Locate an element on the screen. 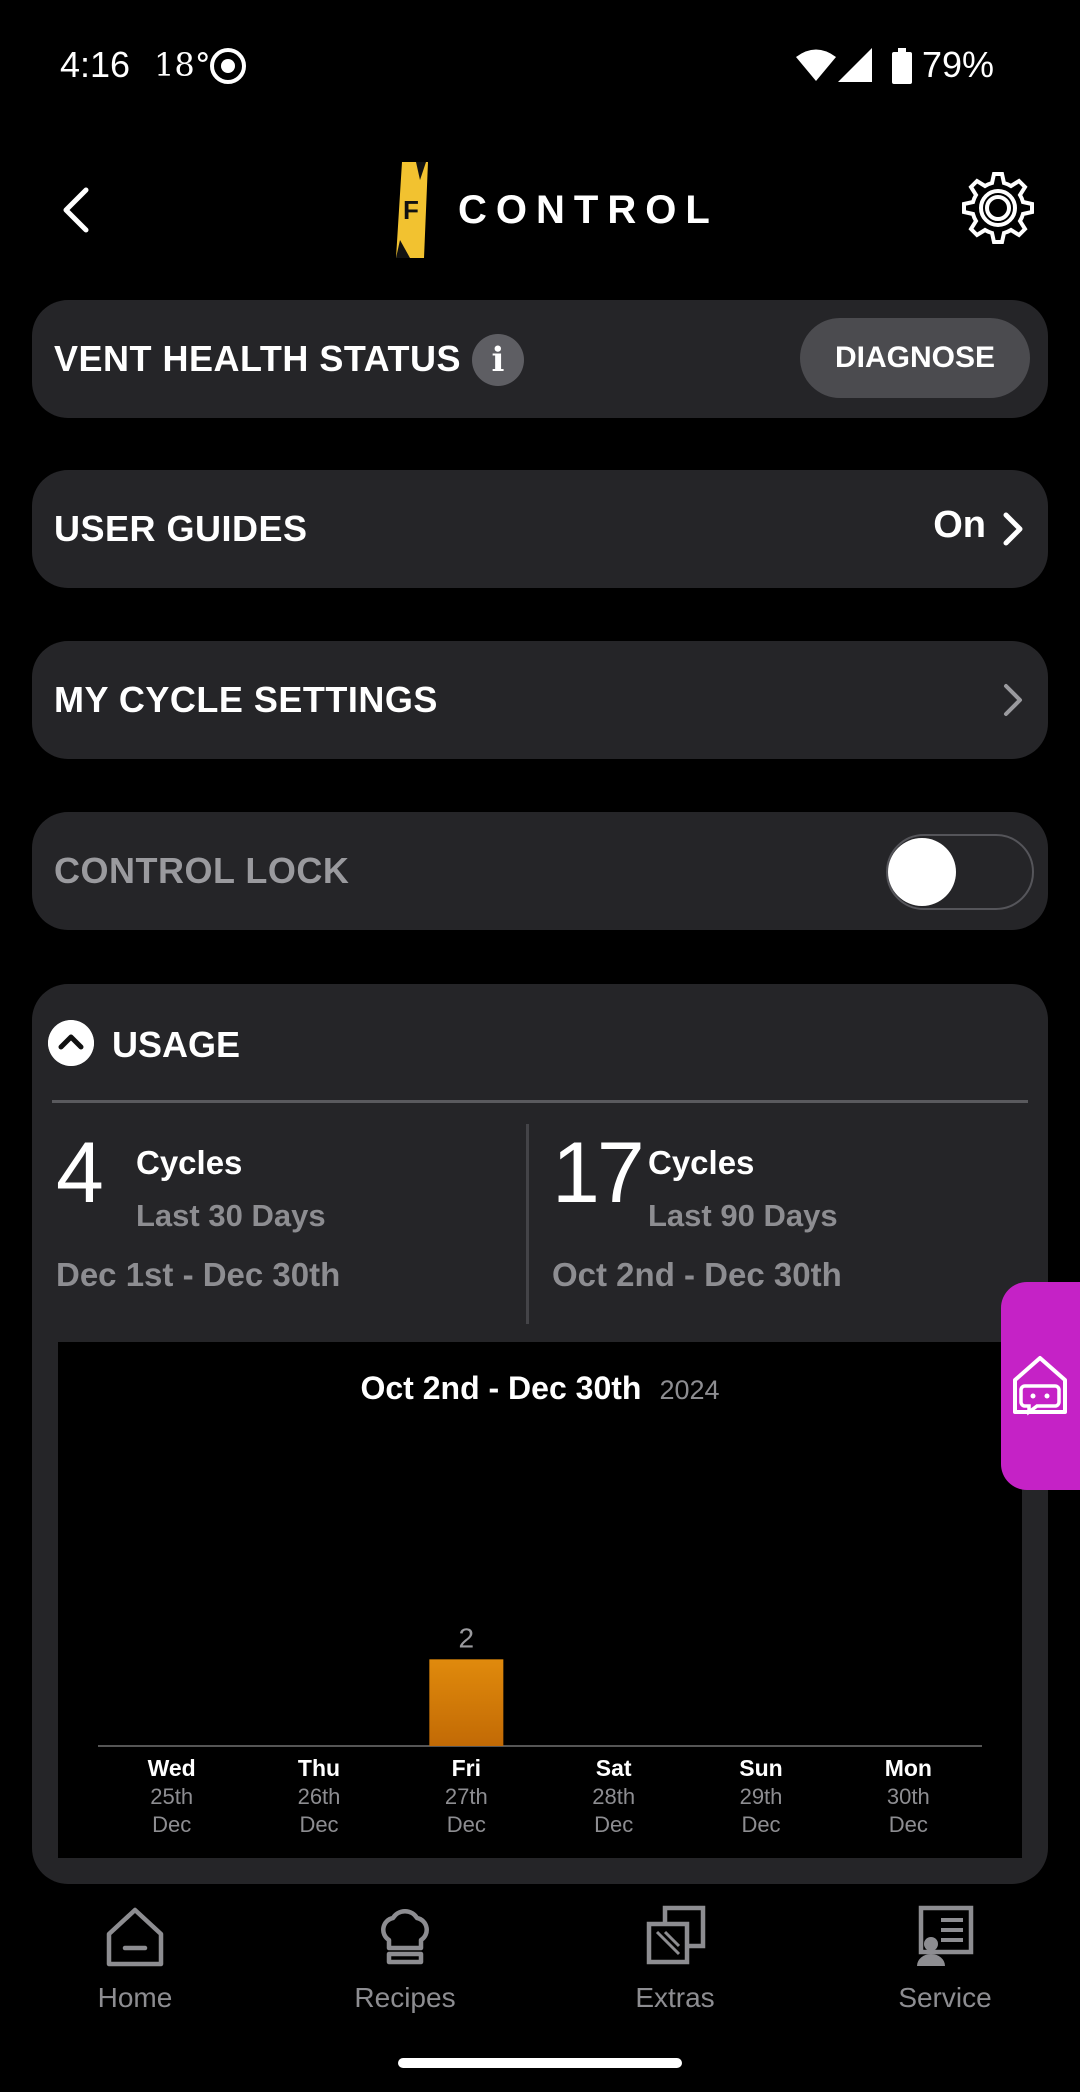 This screenshot has height=2092, width=1080. logo-letter: F is located at coordinates (411, 210).